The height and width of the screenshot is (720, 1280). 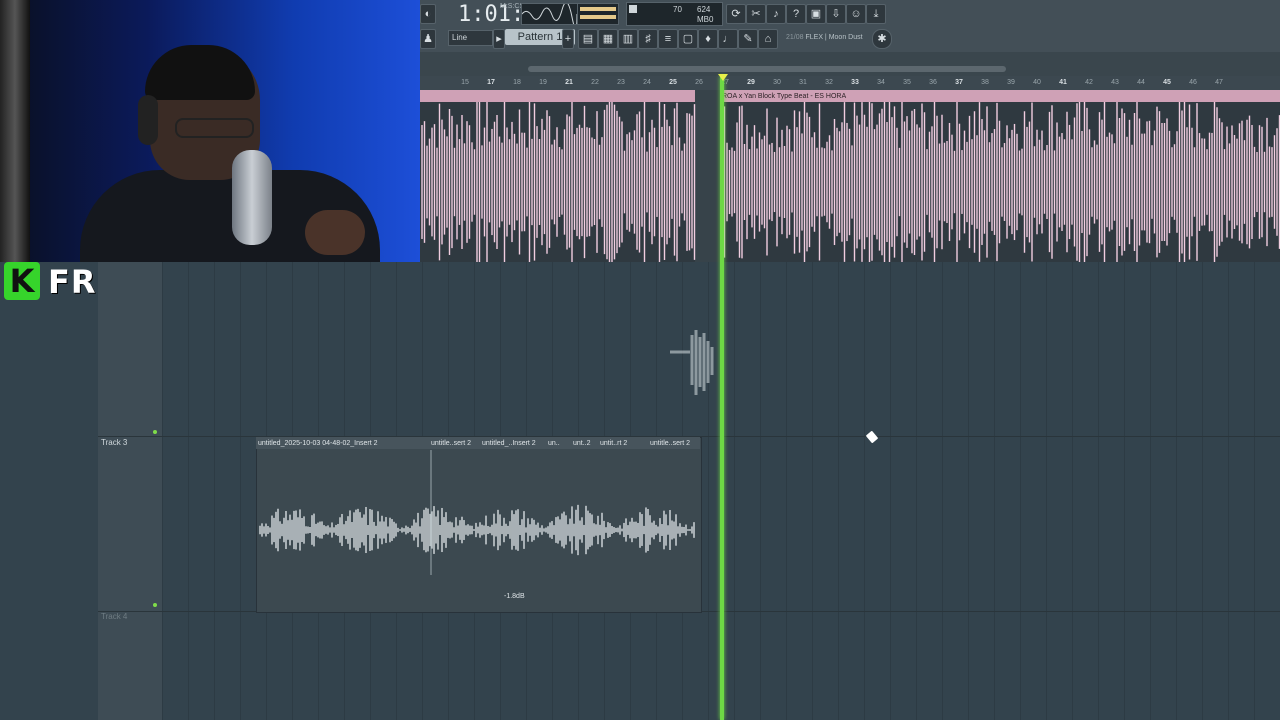 What do you see at coordinates (850, 64) in the screenshot?
I see `horizontal-scrollbar` at bounding box center [850, 64].